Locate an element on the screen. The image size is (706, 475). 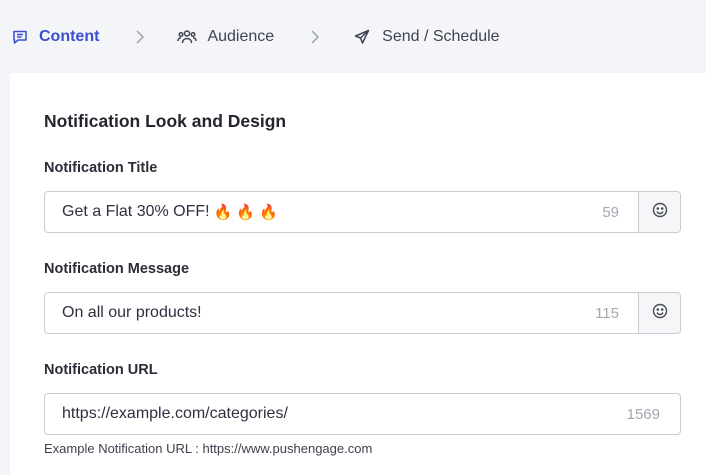
step-content-label: Content is located at coordinates (69, 36).